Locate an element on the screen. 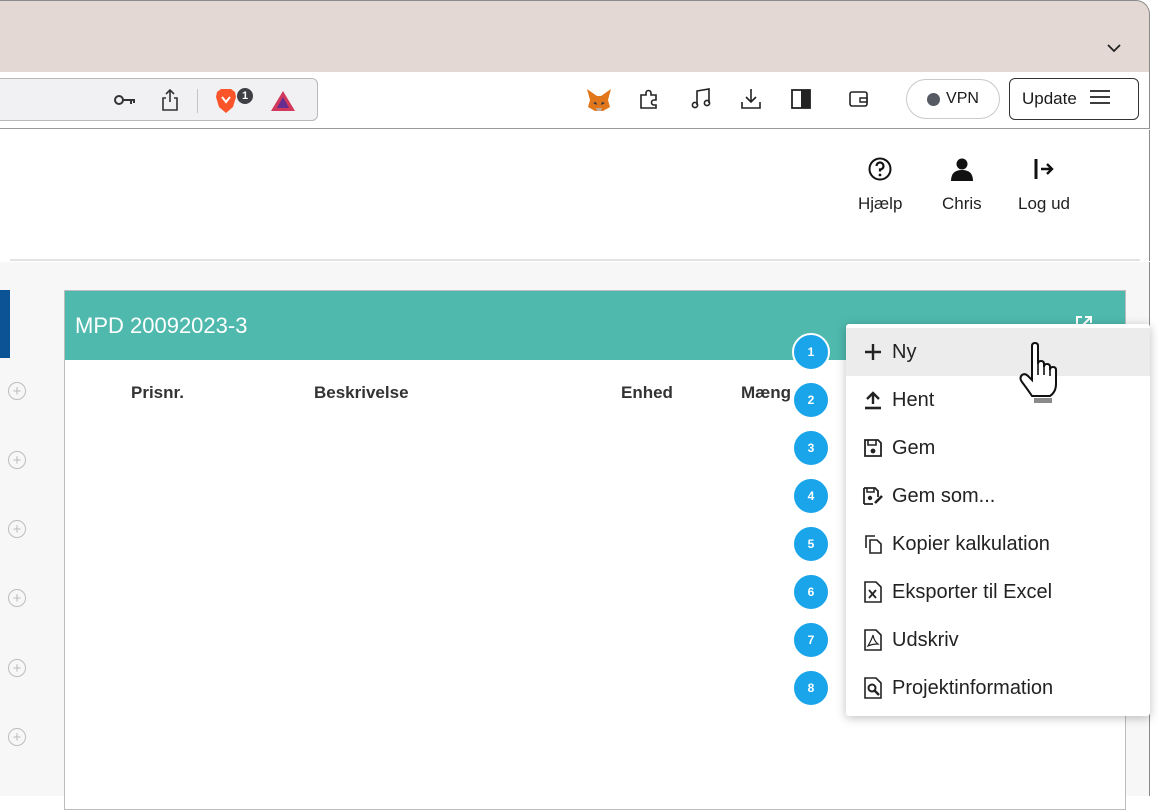  extensions-puzzle-icon is located at coordinates (649, 99).